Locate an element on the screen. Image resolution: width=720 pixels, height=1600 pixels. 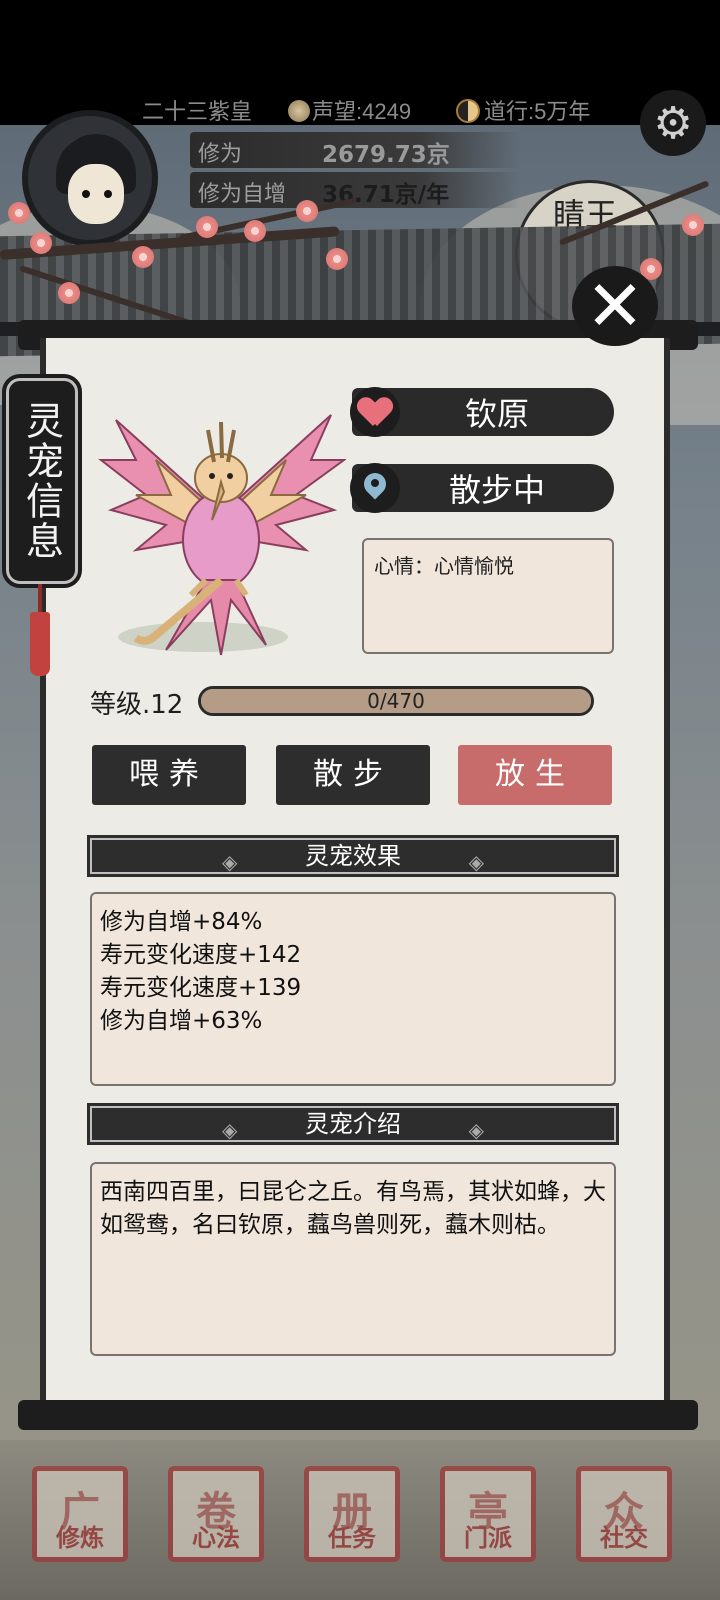
tassel is located at coordinates (40, 644).